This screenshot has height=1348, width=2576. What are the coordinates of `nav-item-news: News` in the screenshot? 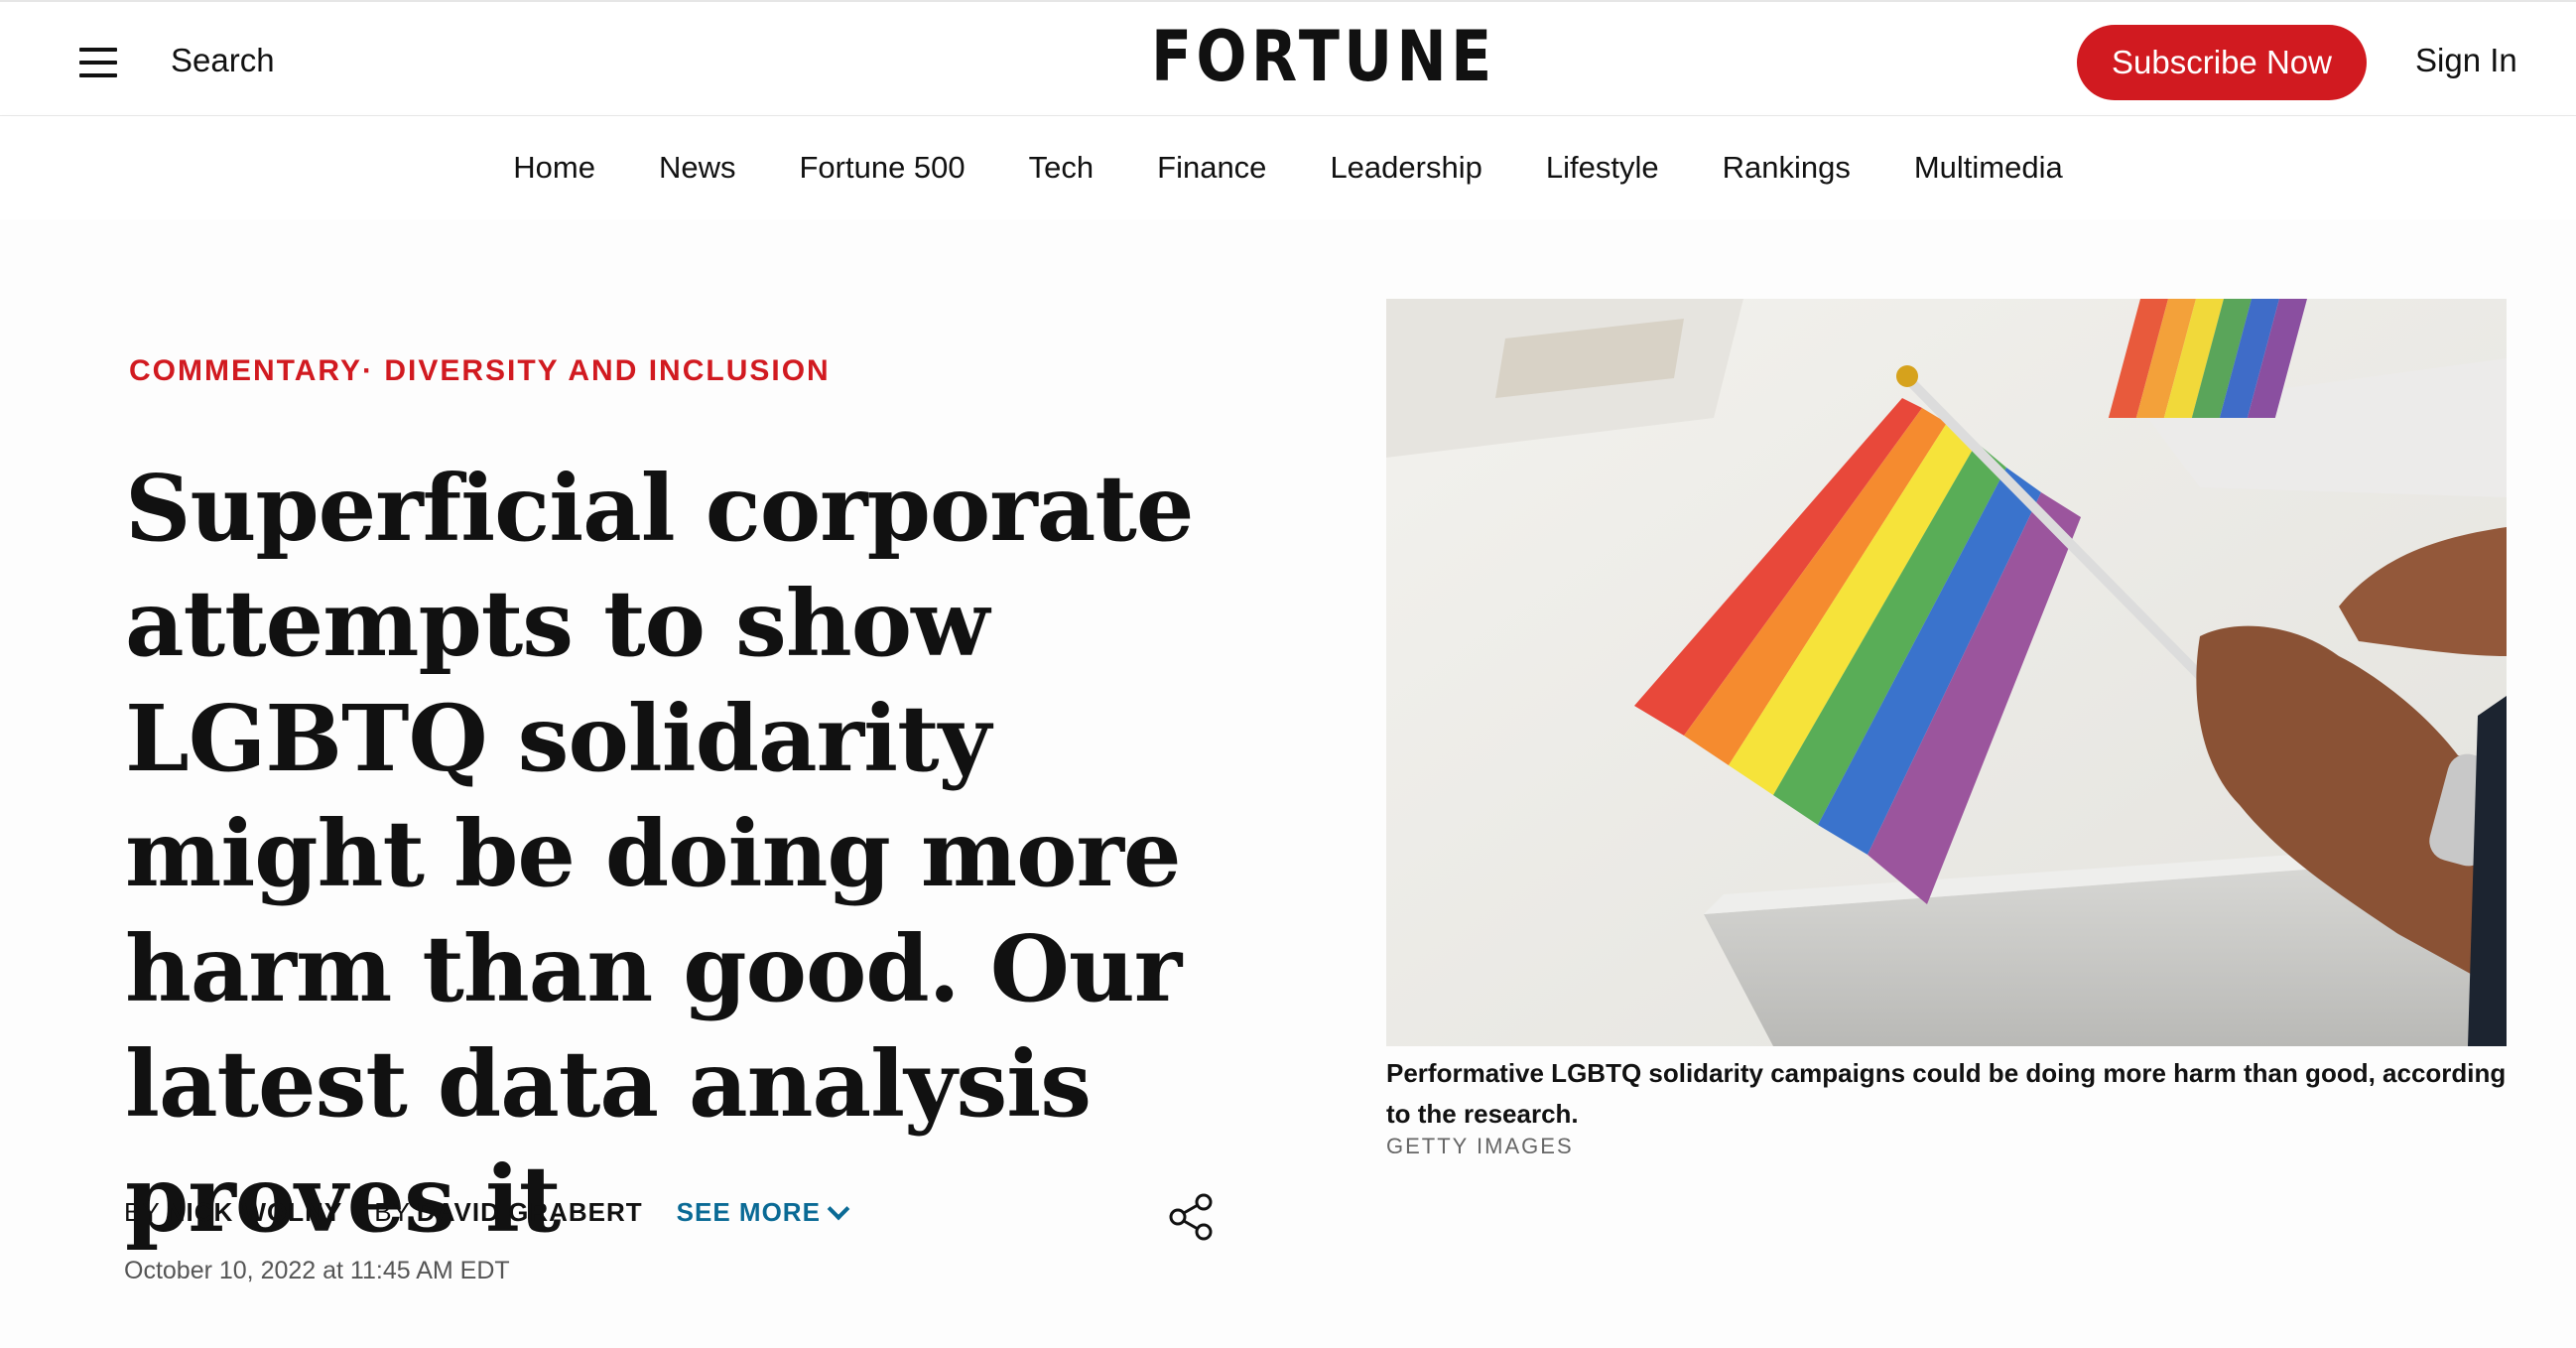 It's located at (698, 168).